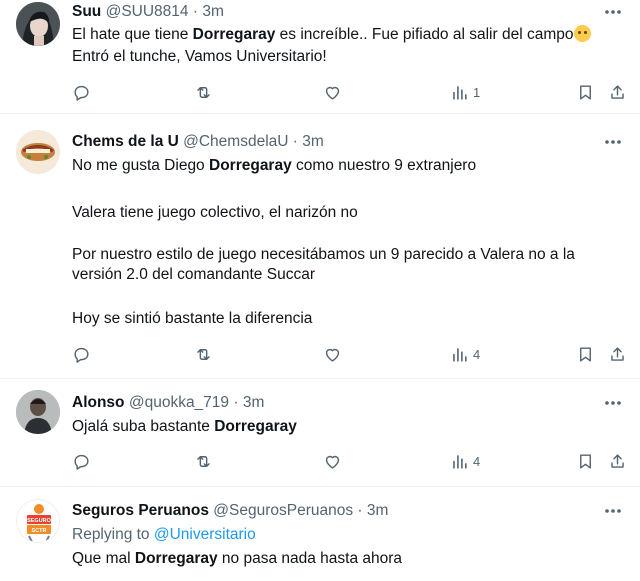 Image resolution: width=640 pixels, height=581 pixels. I want to click on display-name: Seguros Peruanos, so click(140, 510).